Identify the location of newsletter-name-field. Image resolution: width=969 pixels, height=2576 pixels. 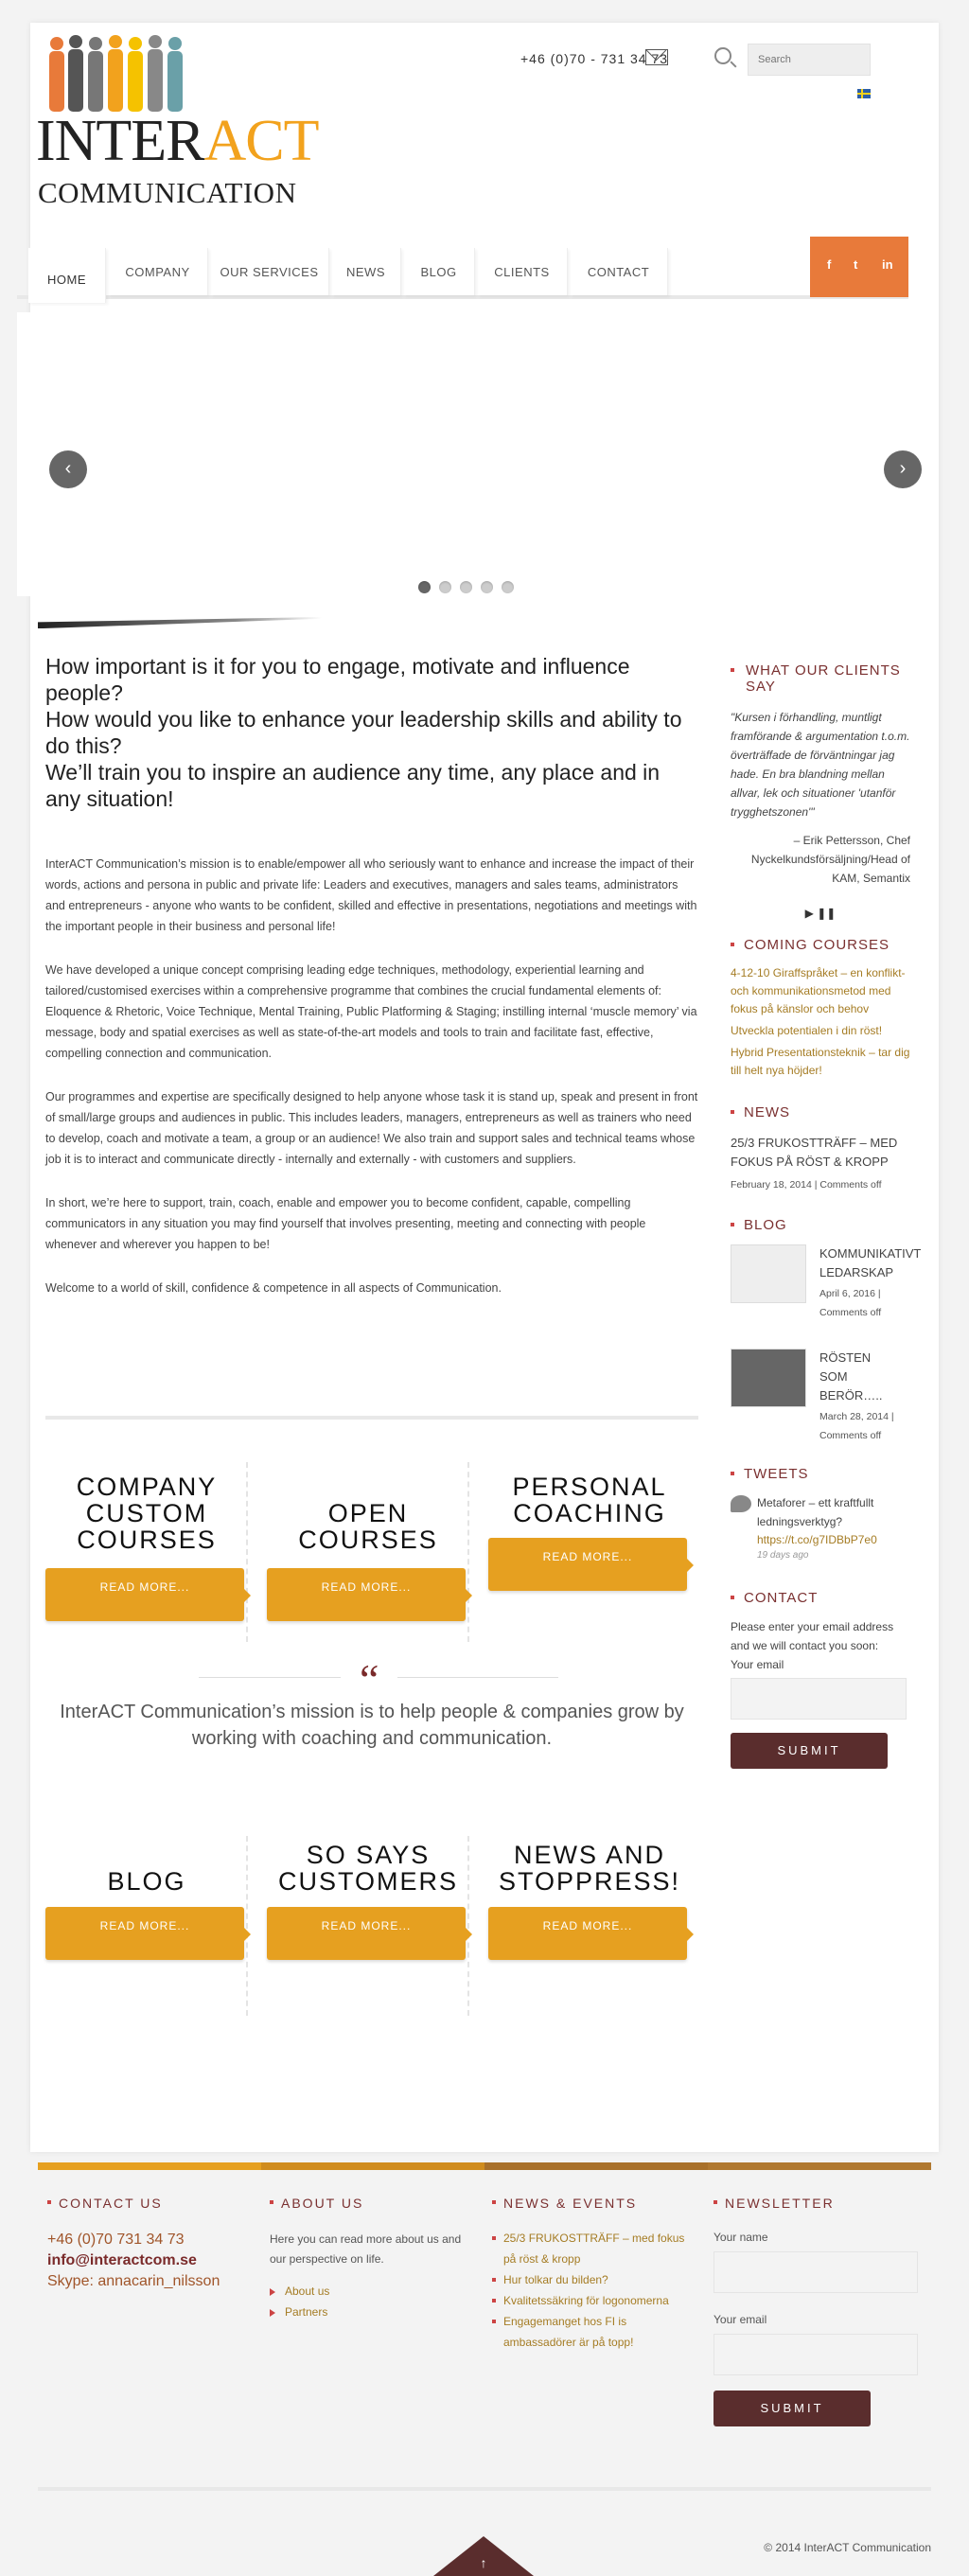
(816, 2272).